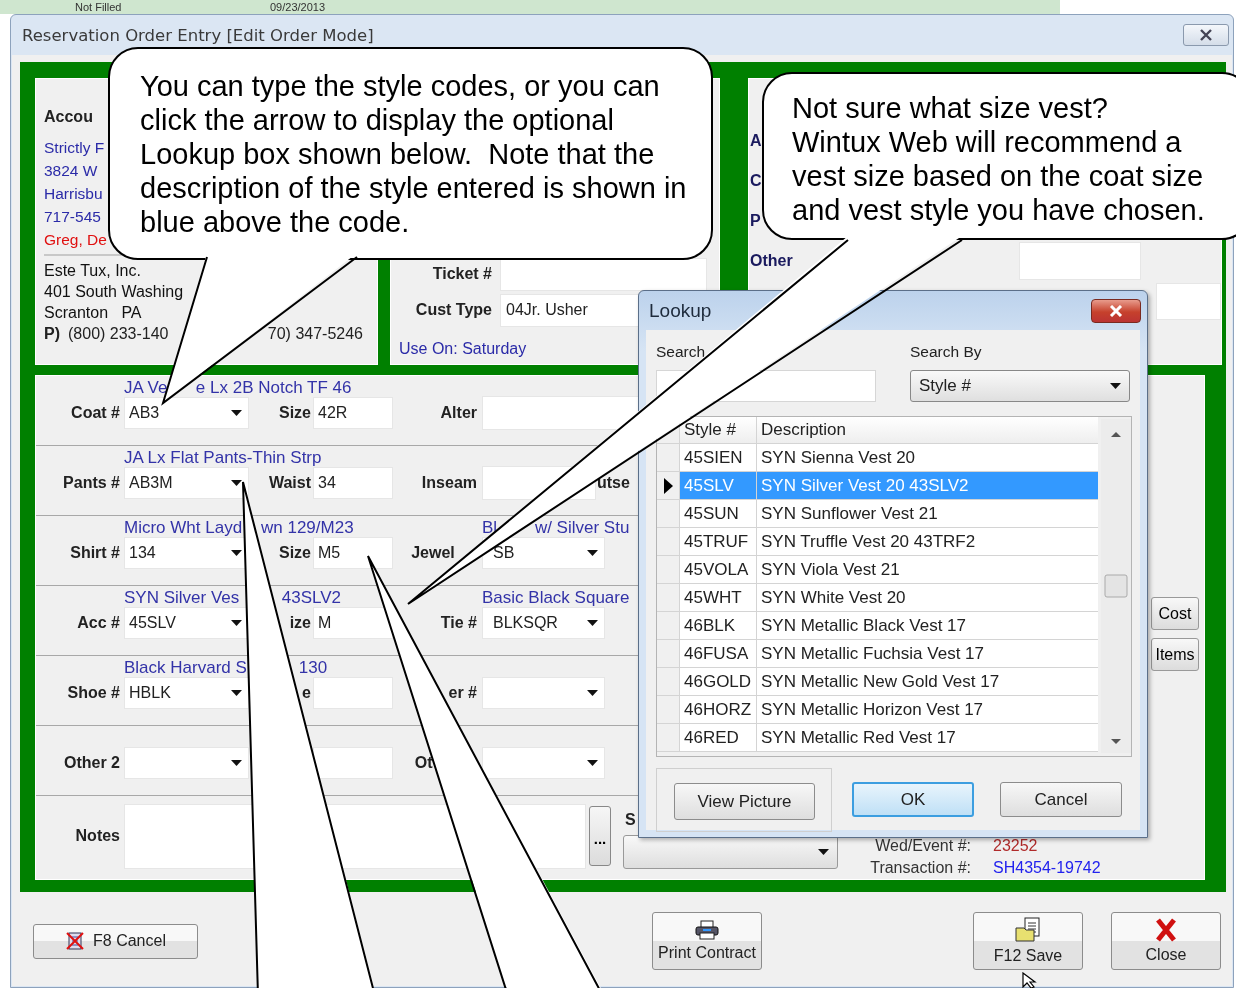  I want to click on view-picture-button: View Picture, so click(744, 801).